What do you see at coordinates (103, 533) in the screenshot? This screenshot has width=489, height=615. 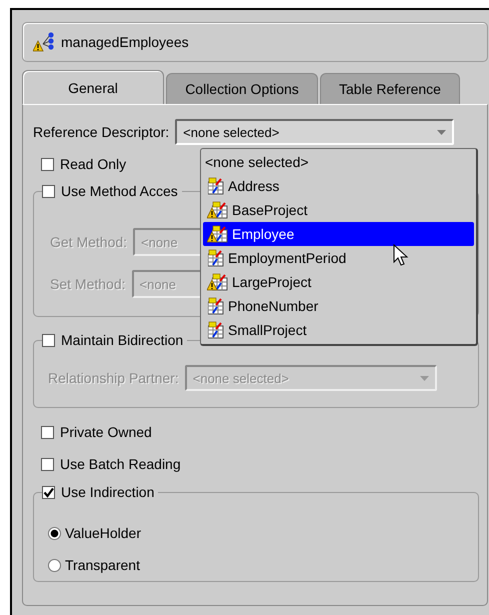 I see `radio-label: ValueHolder` at bounding box center [103, 533].